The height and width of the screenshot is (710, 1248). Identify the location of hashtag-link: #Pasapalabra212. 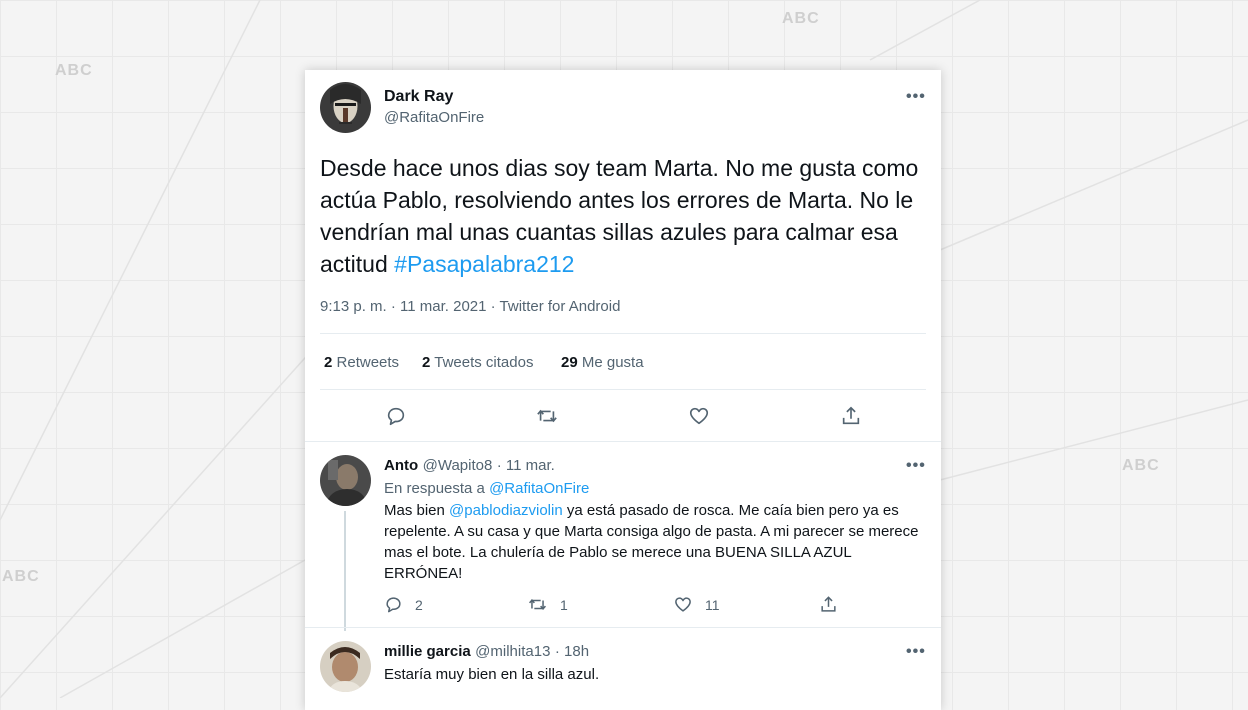
(484, 264).